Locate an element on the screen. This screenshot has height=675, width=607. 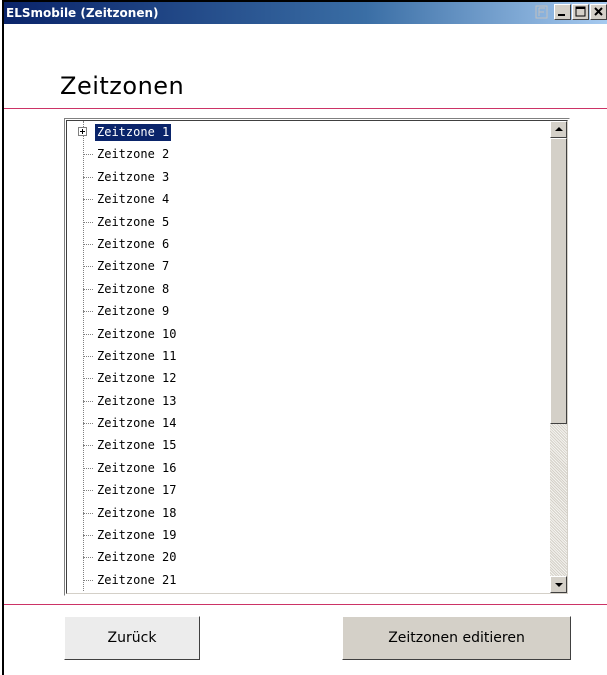
tree-item: Zeitzone 20 is located at coordinates (307, 557).